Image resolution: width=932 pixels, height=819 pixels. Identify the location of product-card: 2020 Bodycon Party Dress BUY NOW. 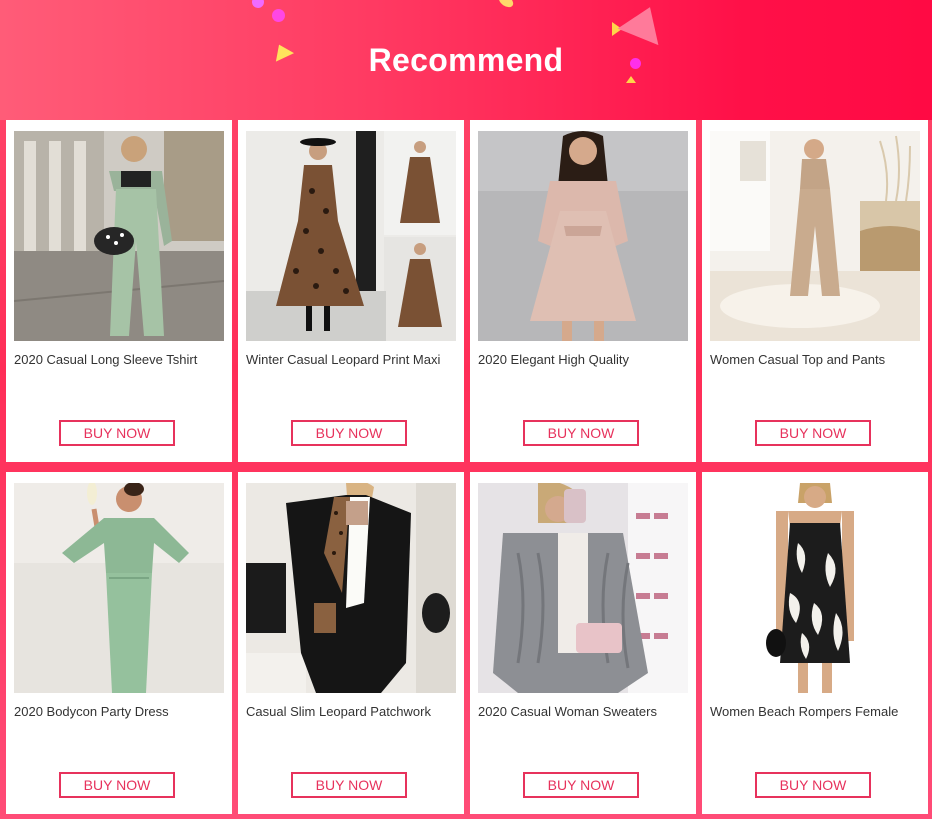
(119, 643).